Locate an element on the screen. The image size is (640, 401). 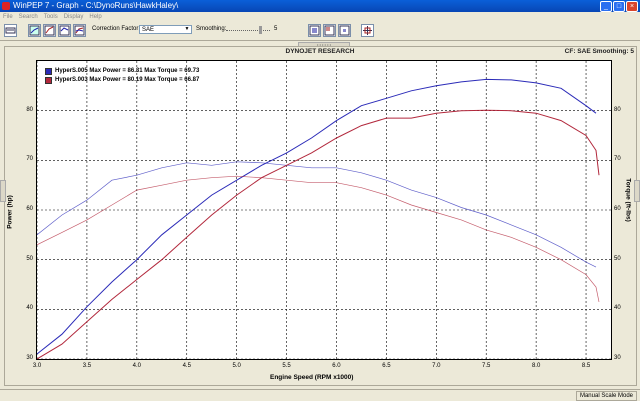
smoothing-value: 5 is located at coordinates (276, 29).